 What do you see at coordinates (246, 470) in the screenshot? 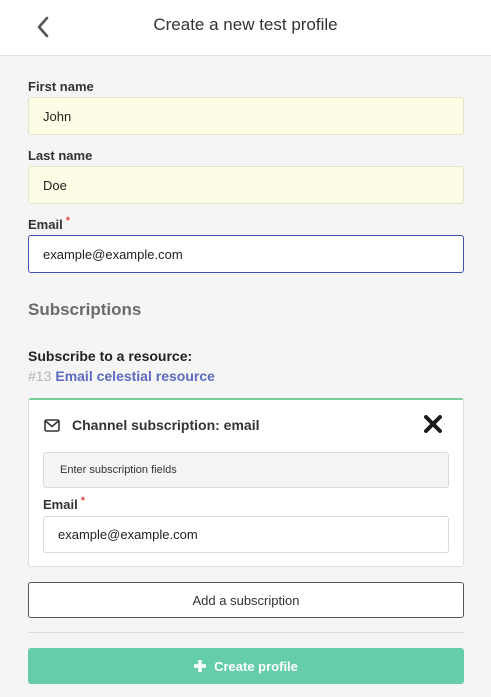
I see `enter-subscription-fields-button: Enter subscription fields` at bounding box center [246, 470].